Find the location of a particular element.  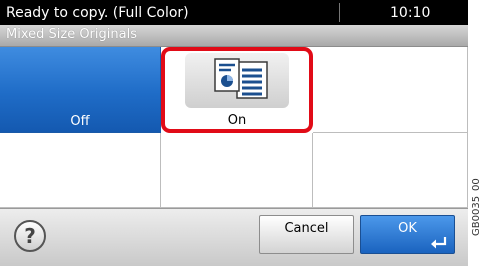

empty-cell-bottom-left is located at coordinates (80, 170).